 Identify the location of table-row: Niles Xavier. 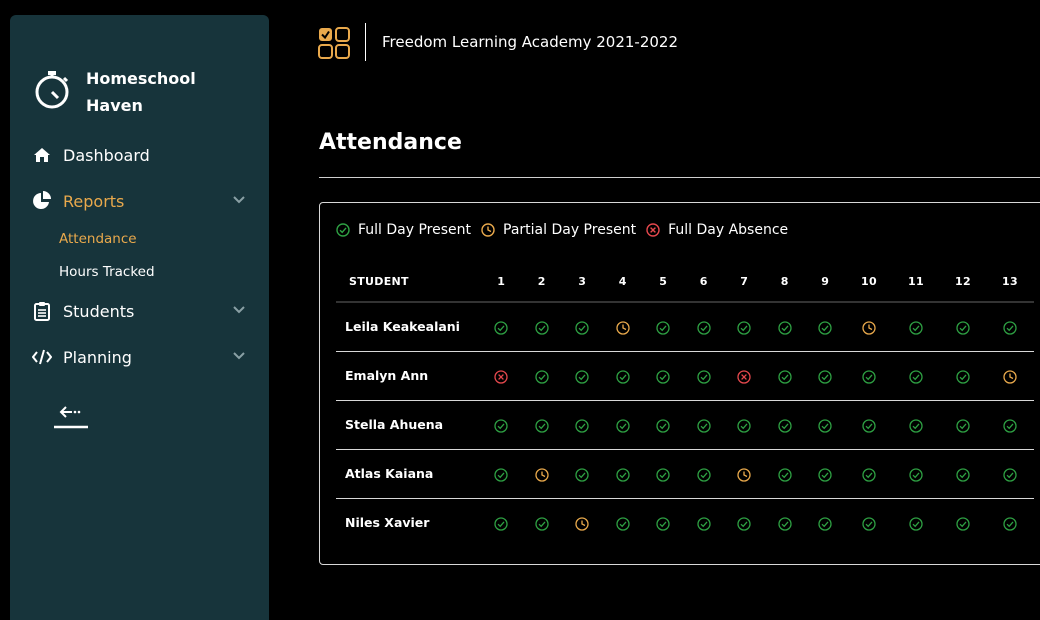
(685, 522).